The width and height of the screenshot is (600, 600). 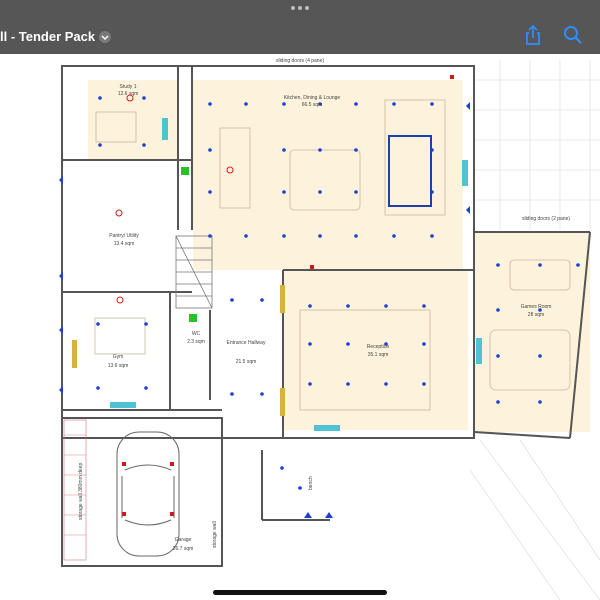 What do you see at coordinates (312, 98) in the screenshot?
I see `room-name-kitchen: Kitchen, Dining & Lounge` at bounding box center [312, 98].